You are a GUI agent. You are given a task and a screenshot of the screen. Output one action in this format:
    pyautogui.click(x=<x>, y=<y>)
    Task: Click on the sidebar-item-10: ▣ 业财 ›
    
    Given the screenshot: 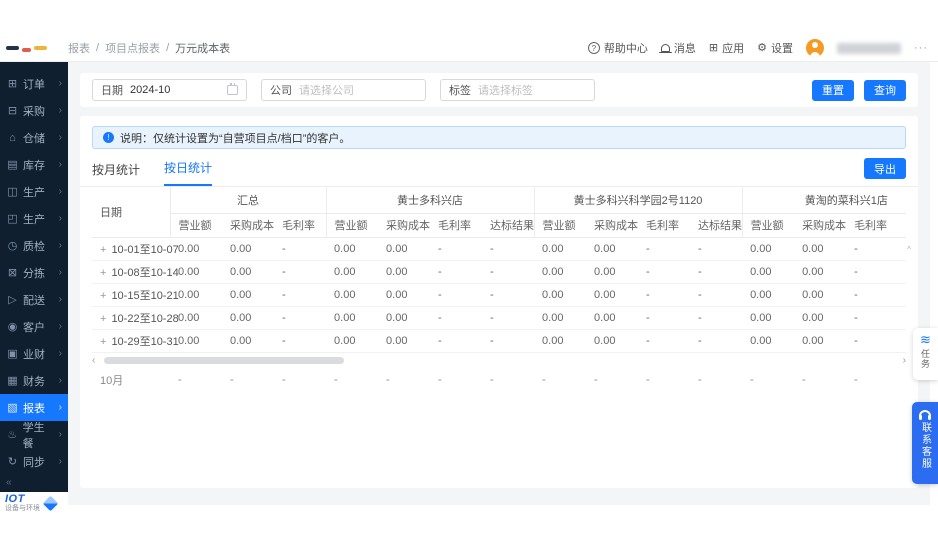 What is the action you would take?
    pyautogui.click(x=34, y=353)
    